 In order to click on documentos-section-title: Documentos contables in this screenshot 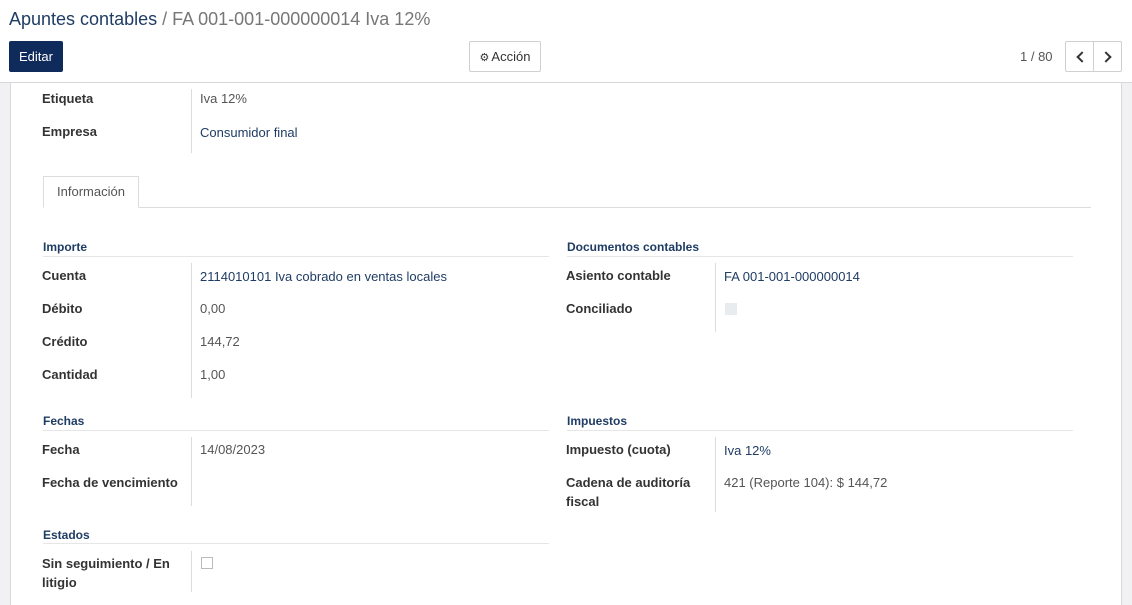, I will do `click(633, 247)`.